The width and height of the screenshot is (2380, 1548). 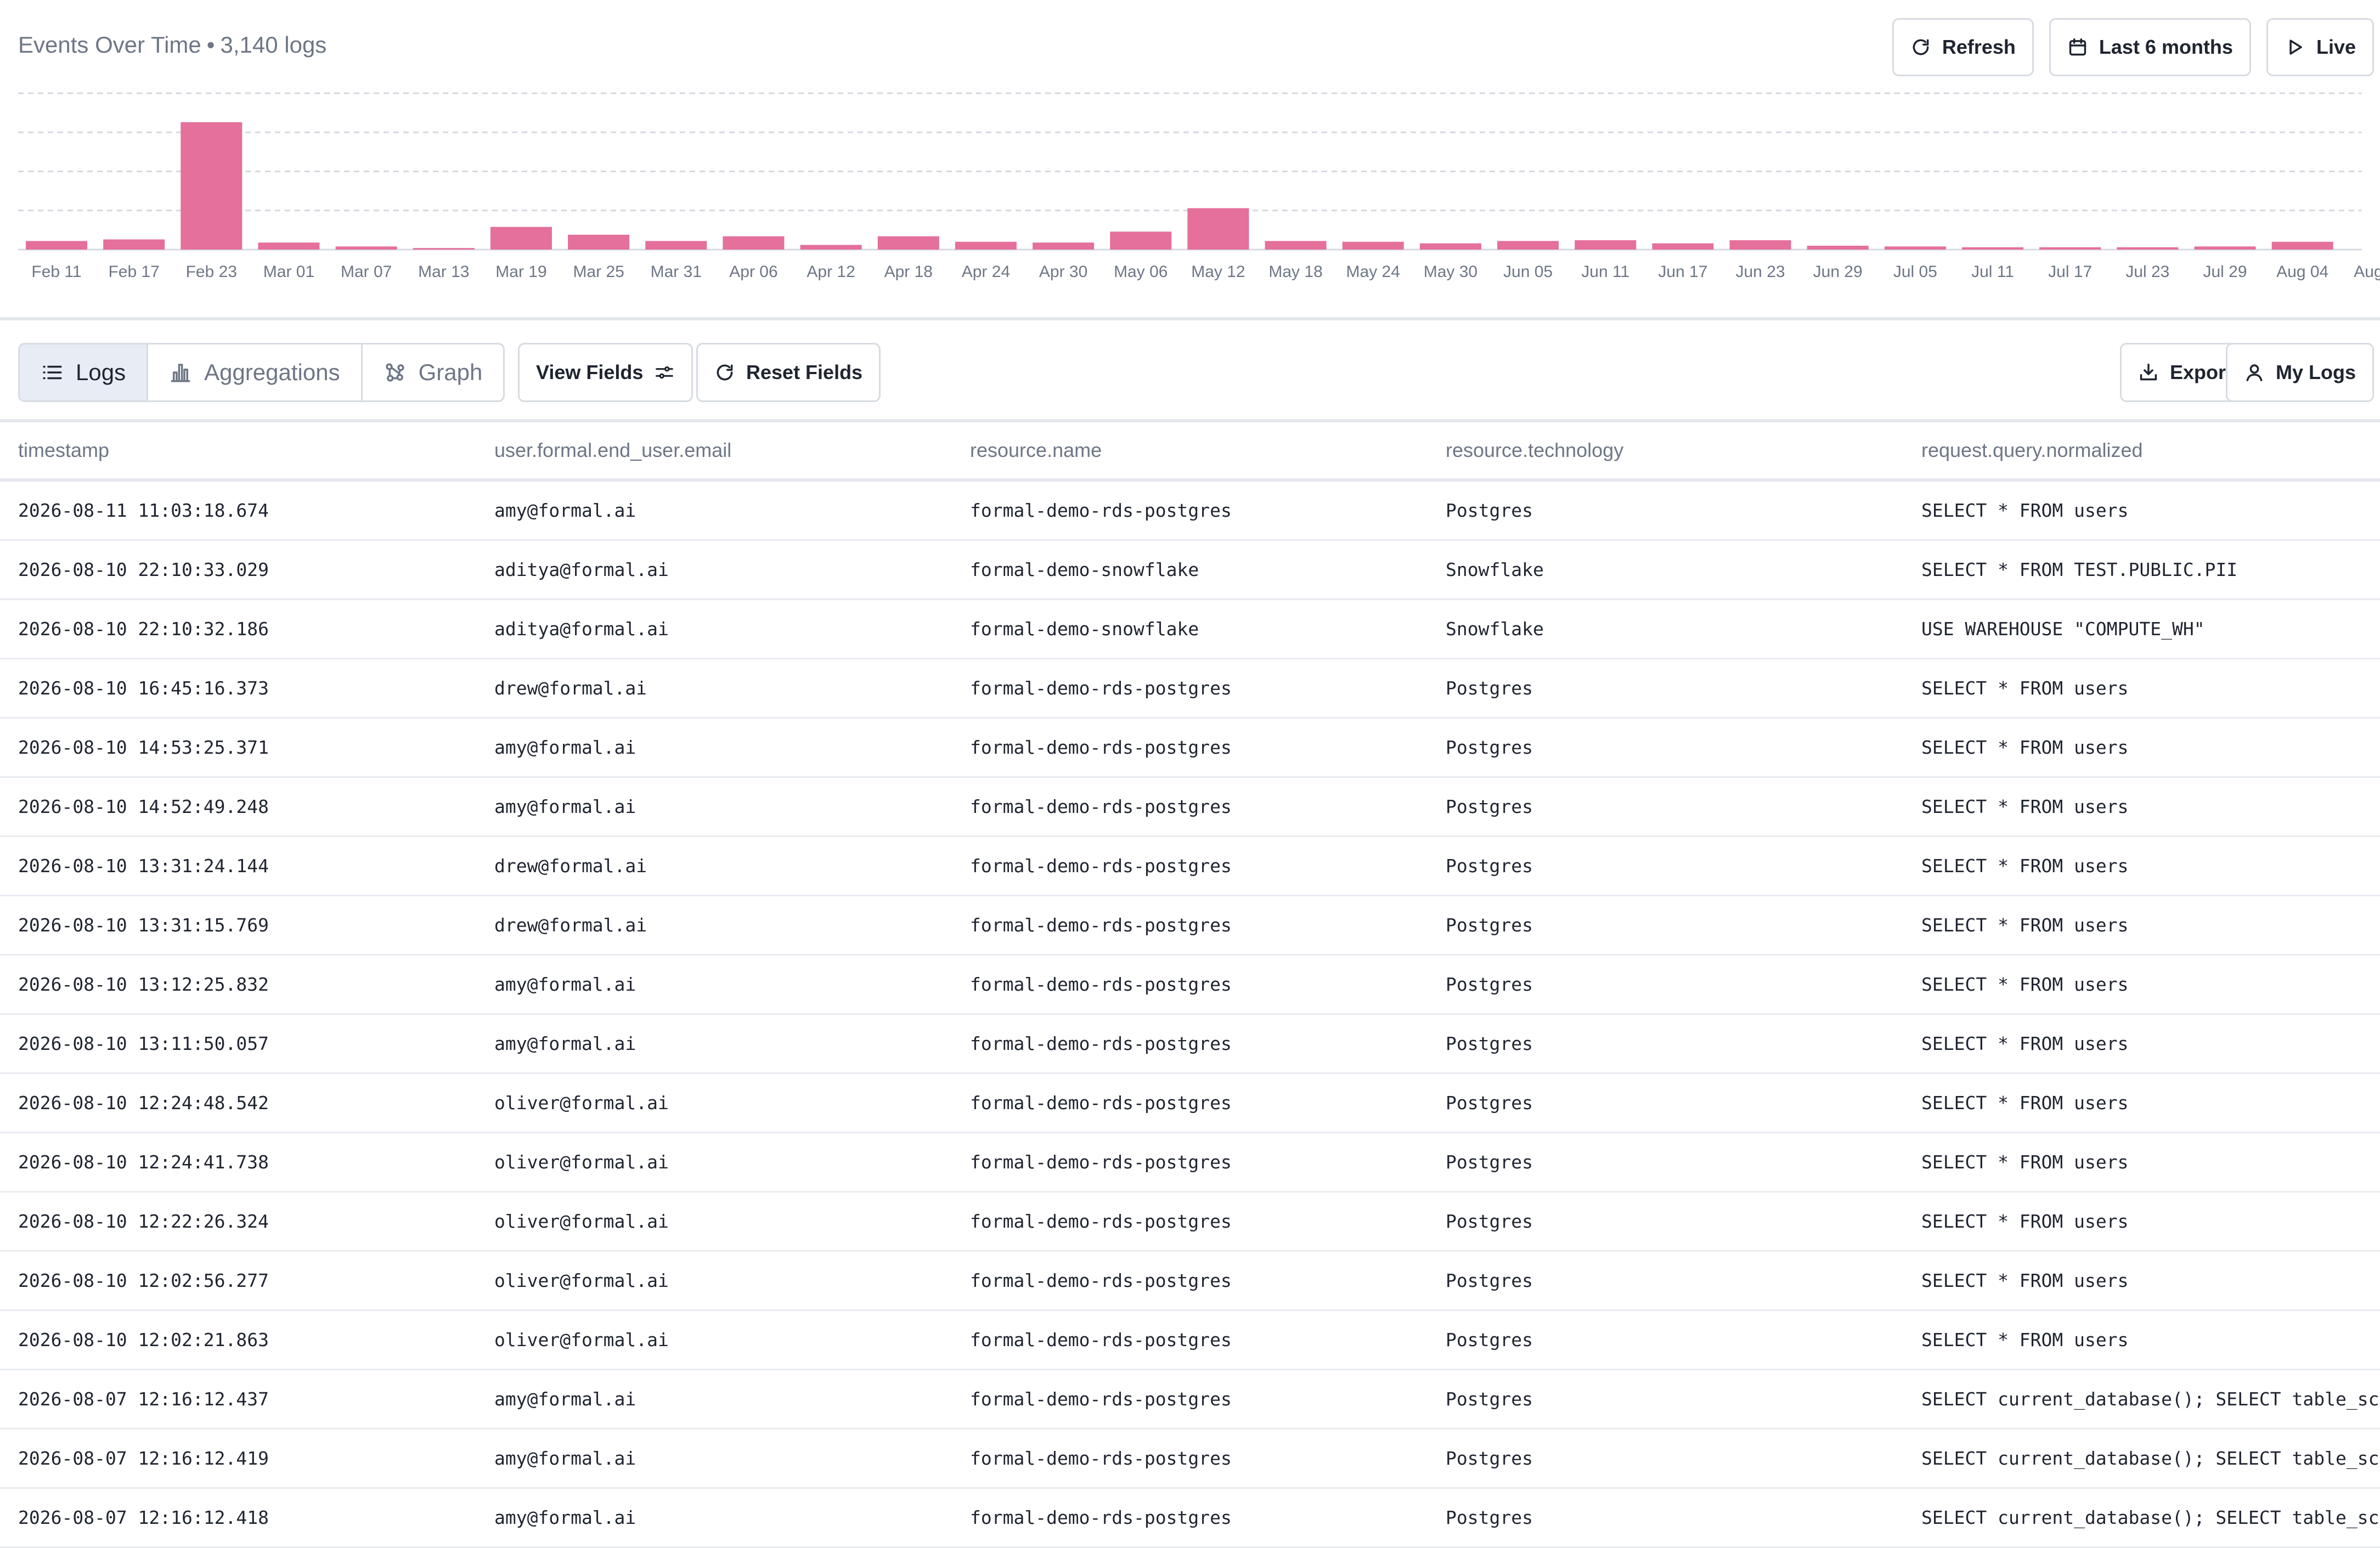 I want to click on x-tick-label: Jul 11, so click(x=1993, y=272).